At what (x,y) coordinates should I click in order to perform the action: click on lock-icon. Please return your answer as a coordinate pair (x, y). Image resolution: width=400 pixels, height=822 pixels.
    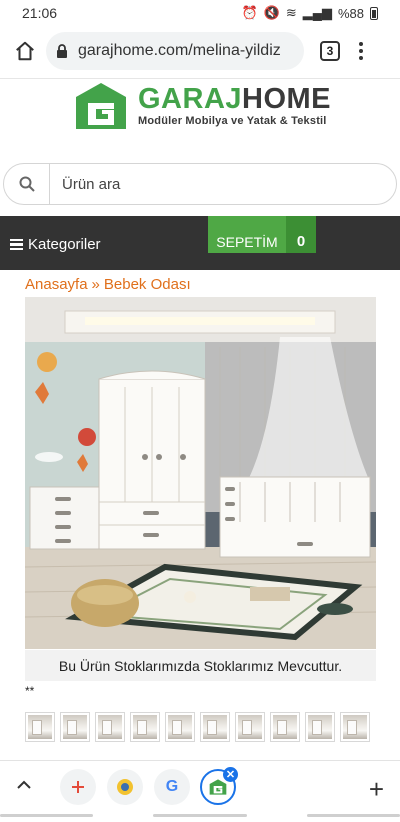
    Looking at the image, I should click on (64, 51).